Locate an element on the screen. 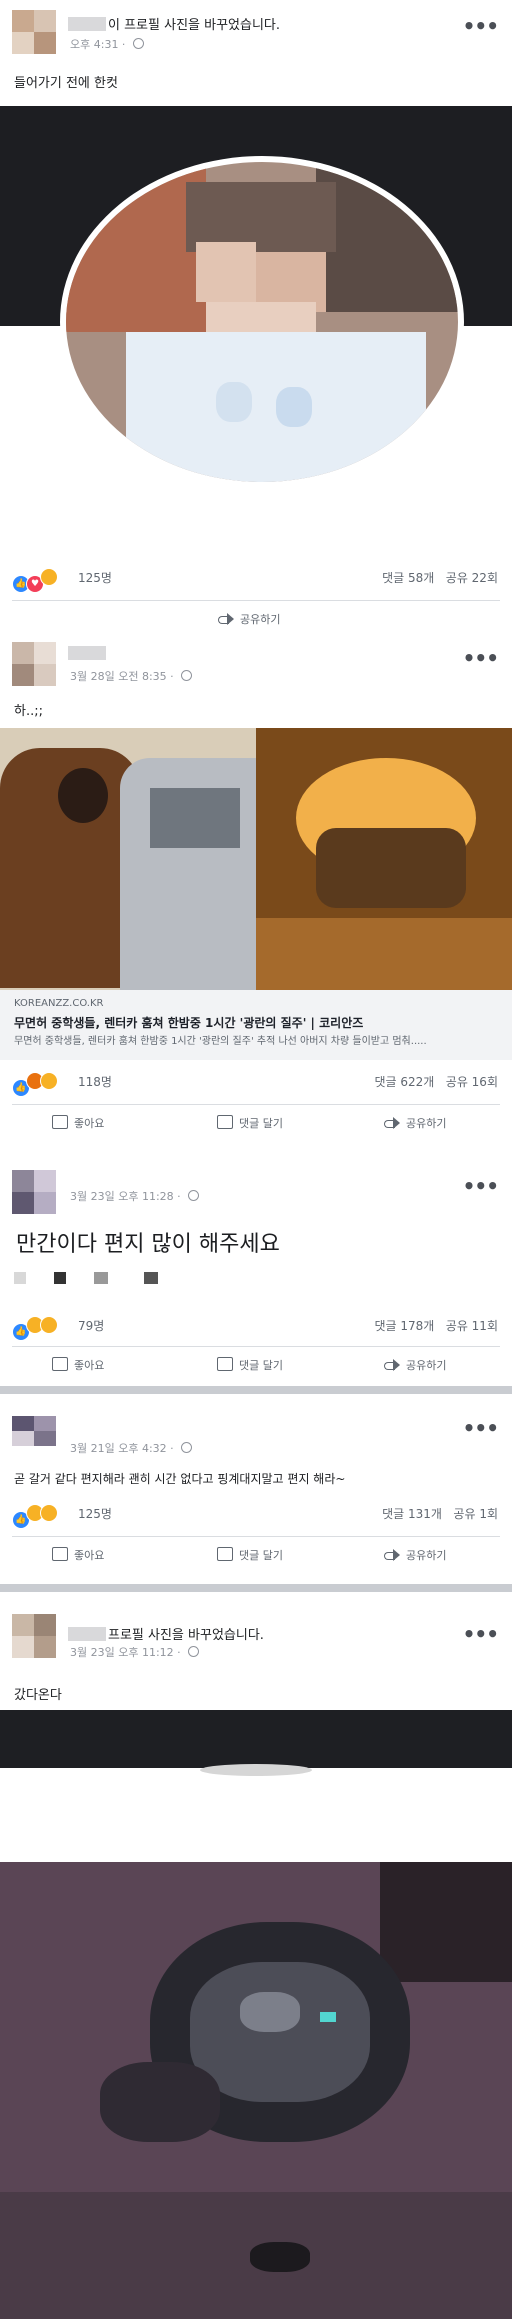 The height and width of the screenshot is (2319, 512). reaction-count: 79명 is located at coordinates (91, 1325).